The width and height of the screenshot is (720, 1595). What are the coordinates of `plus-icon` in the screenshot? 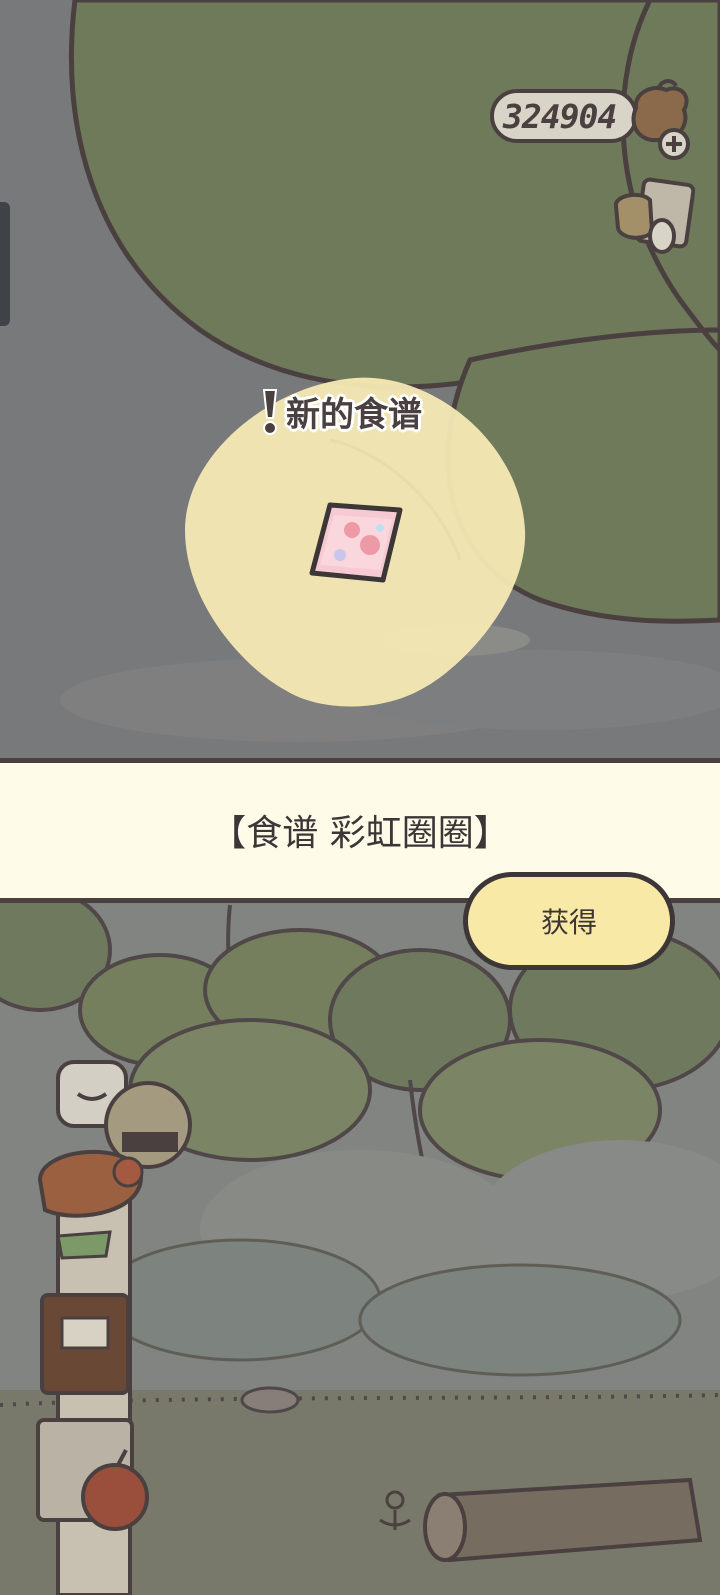 It's located at (675, 145).